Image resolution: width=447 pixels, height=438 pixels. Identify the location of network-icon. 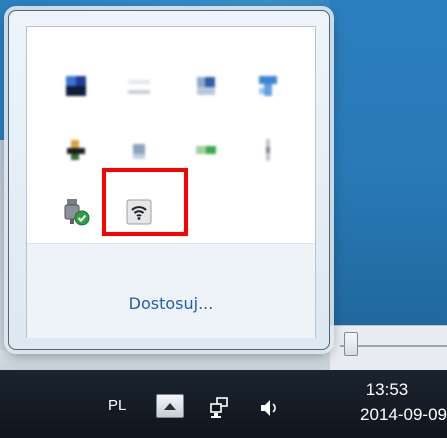
(220, 410).